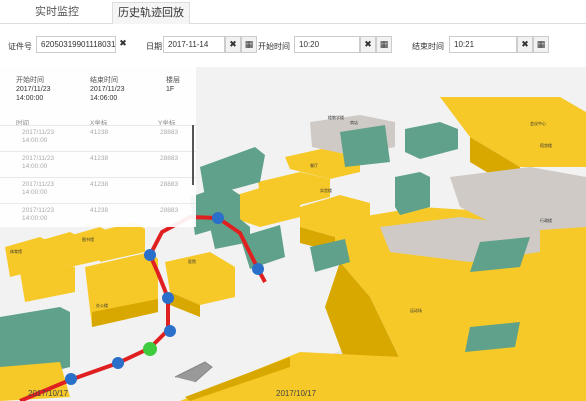 The image size is (586, 401). Describe the element at coordinates (150, 349) in the screenshot. I see `current-position-marker` at that location.